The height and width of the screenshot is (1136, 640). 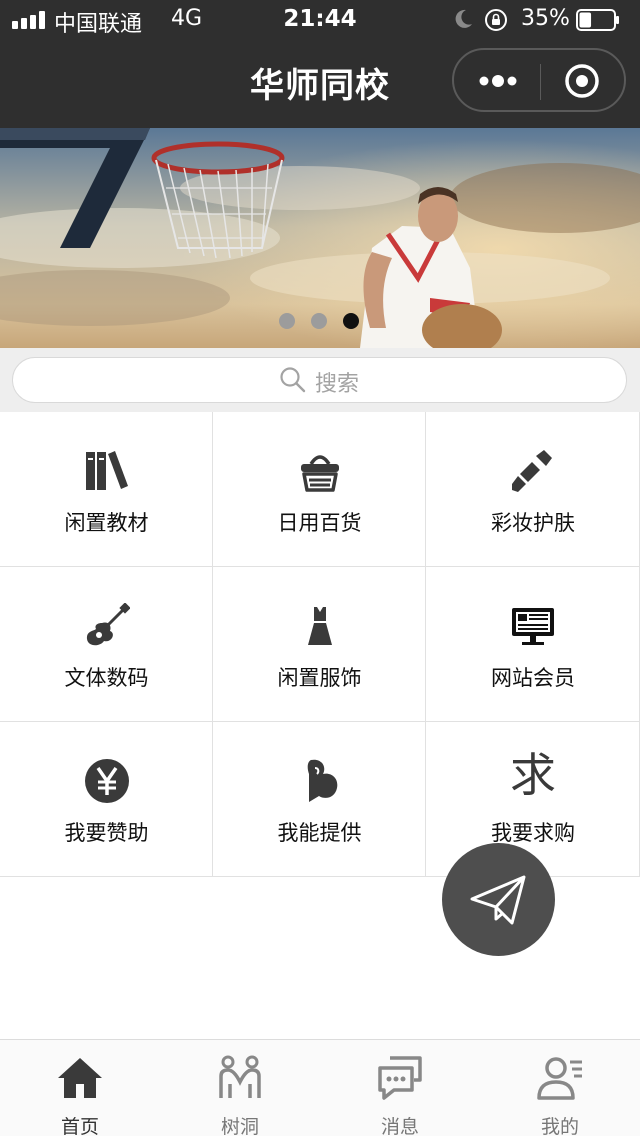 I want to click on bottom-tab-bar: 首页 树洞 消息 我的, so click(x=320, y=1087).